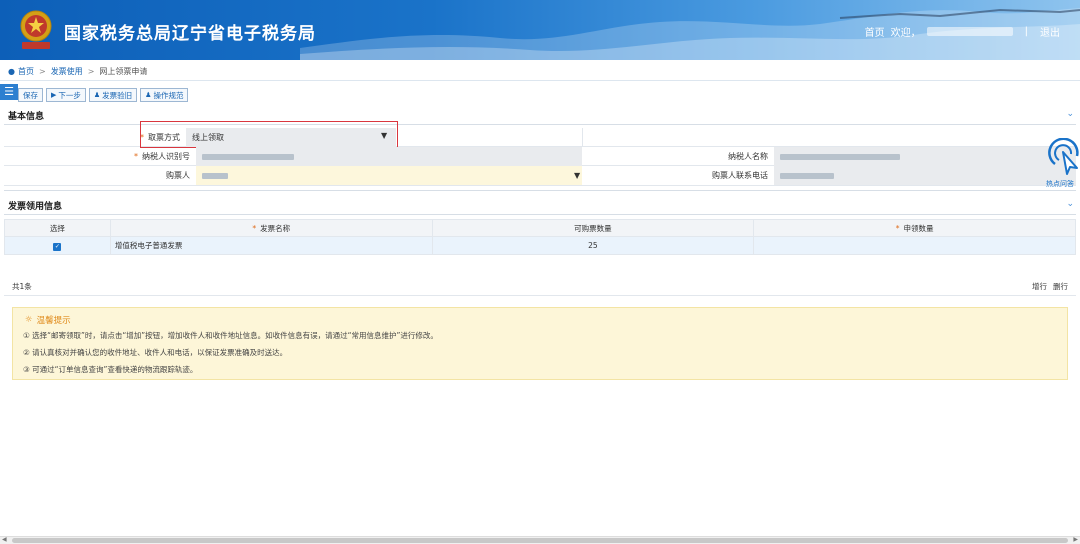 Image resolution: width=1080 pixels, height=544 pixels. I want to click on buyer-label-cell: 购票人, so click(100, 175).